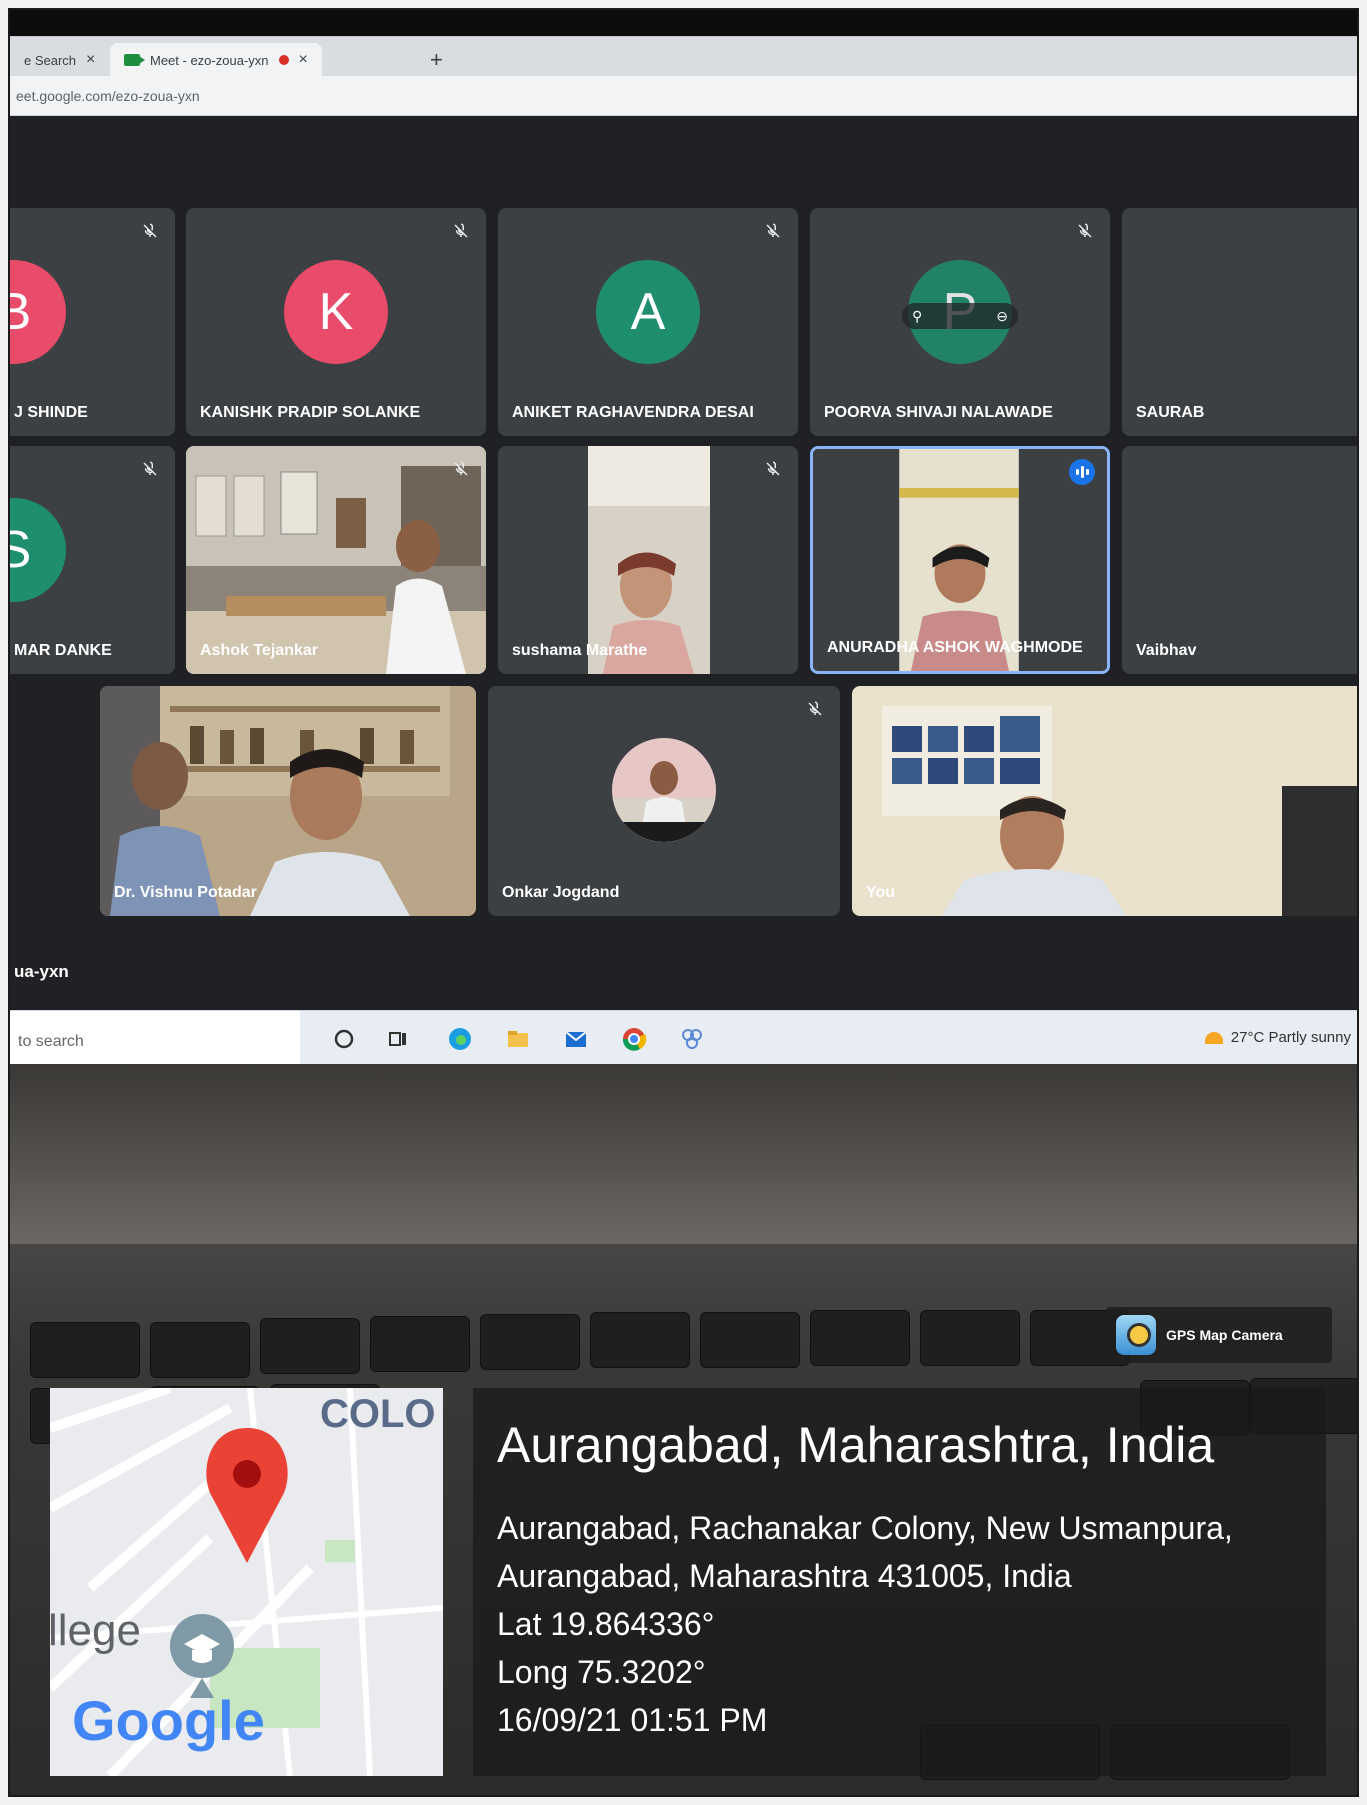  I want to click on map-label-college: llege, so click(95, 1630).